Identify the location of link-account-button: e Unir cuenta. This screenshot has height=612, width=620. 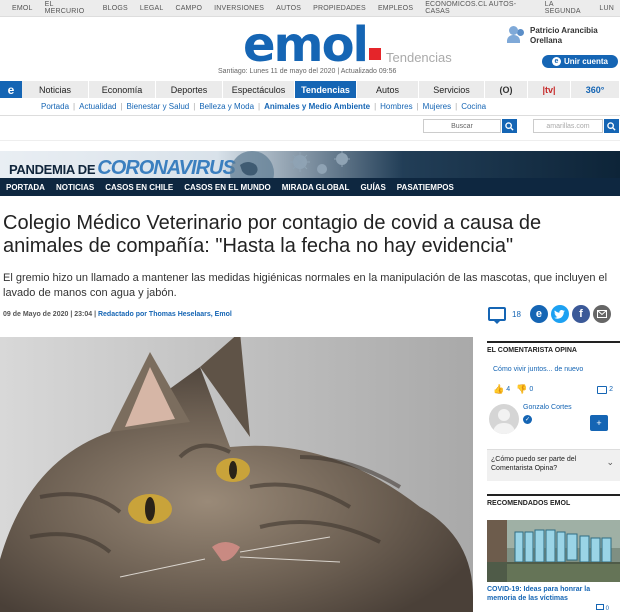
(580, 61).